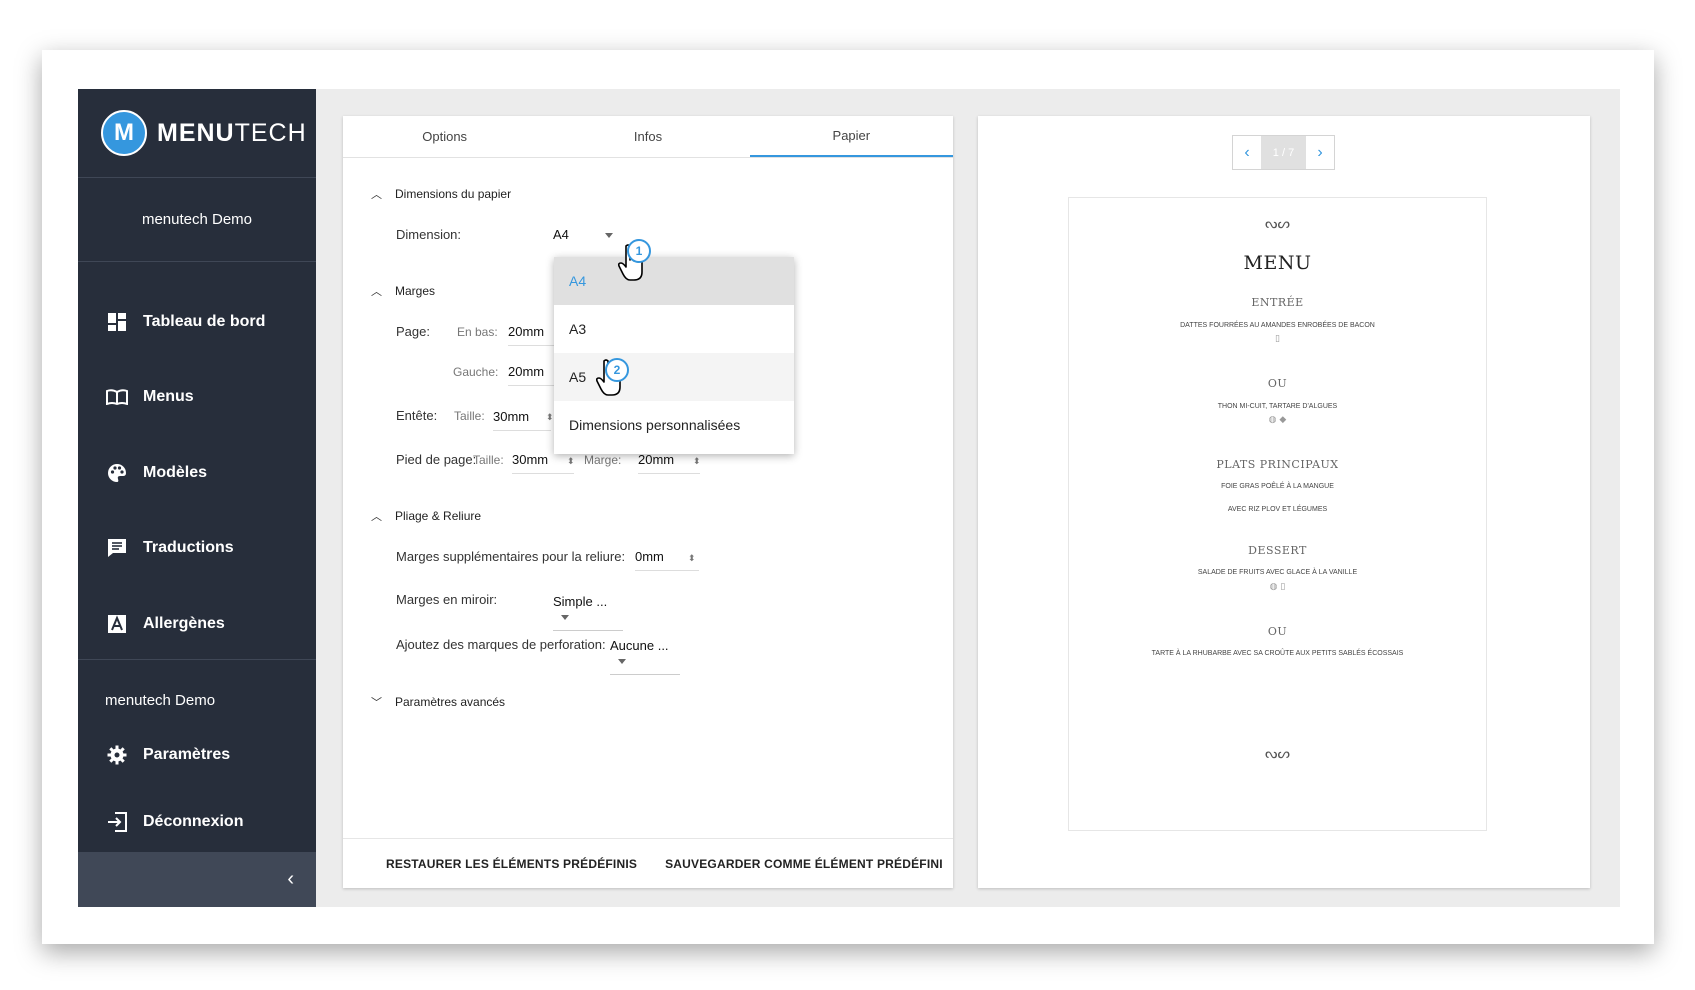  Describe the element at coordinates (543, 463) in the screenshot. I see `footer-size-input: 30mm` at that location.